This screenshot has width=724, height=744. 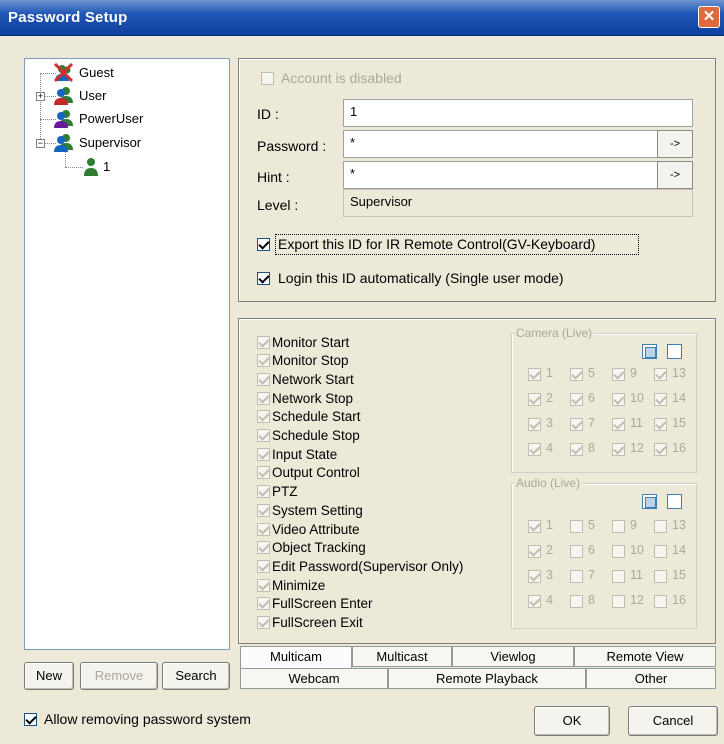 What do you see at coordinates (308, 473) in the screenshot?
I see `permission-item: Output Control` at bounding box center [308, 473].